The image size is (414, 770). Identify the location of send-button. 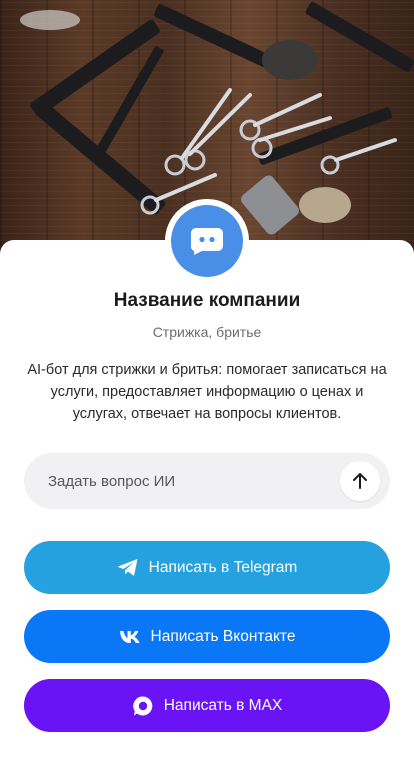
(360, 481).